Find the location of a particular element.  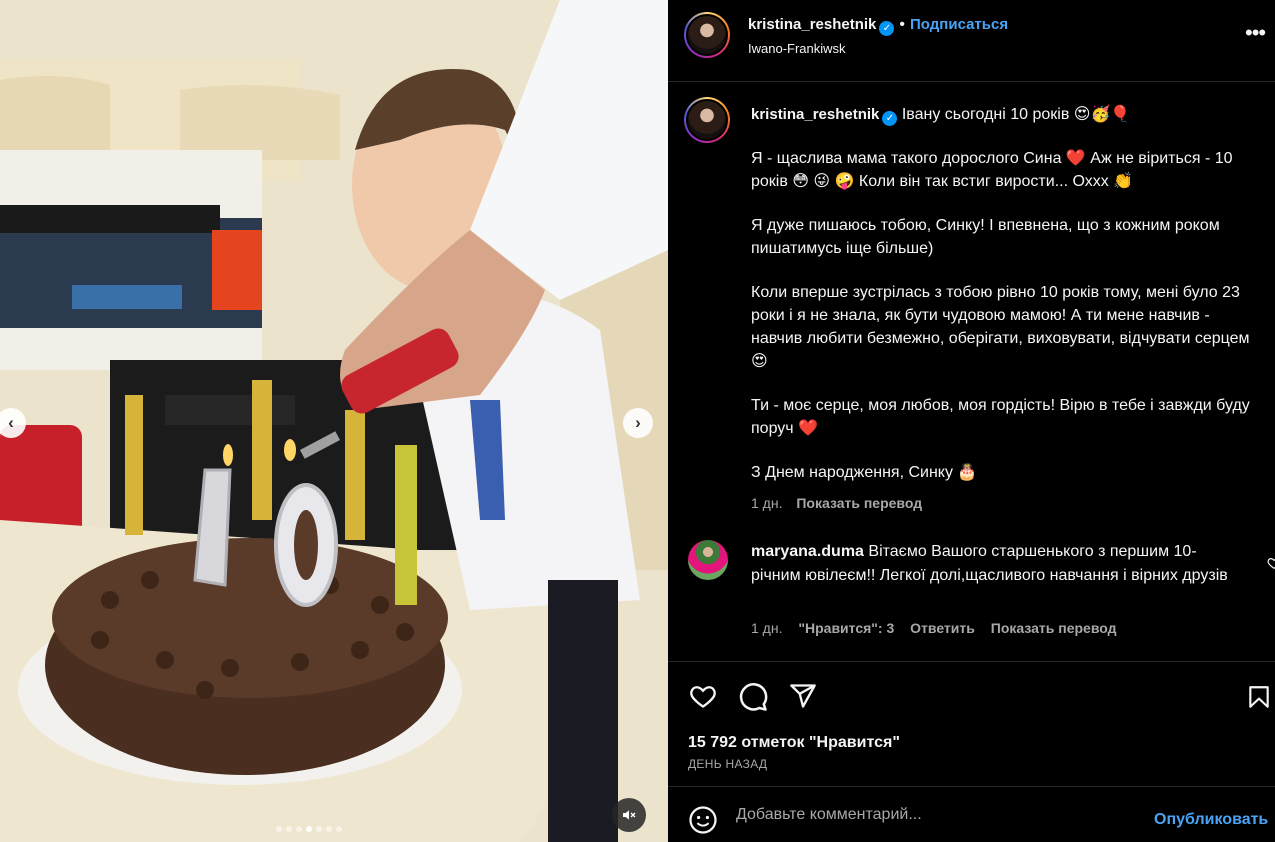

mute-button is located at coordinates (629, 815).